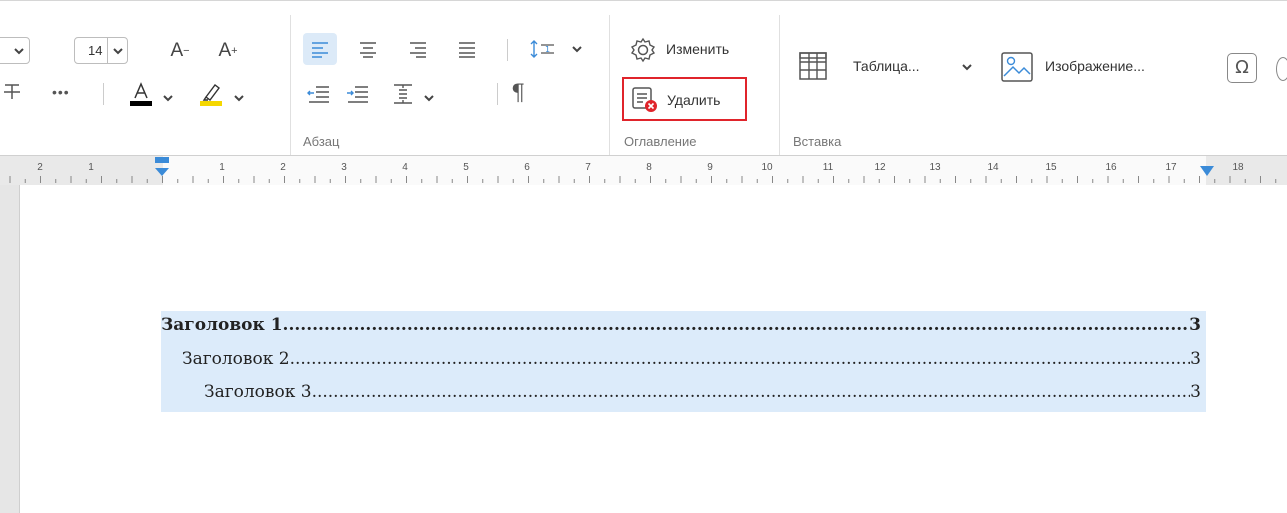  I want to click on font-name-dropdown, so click(15, 50).